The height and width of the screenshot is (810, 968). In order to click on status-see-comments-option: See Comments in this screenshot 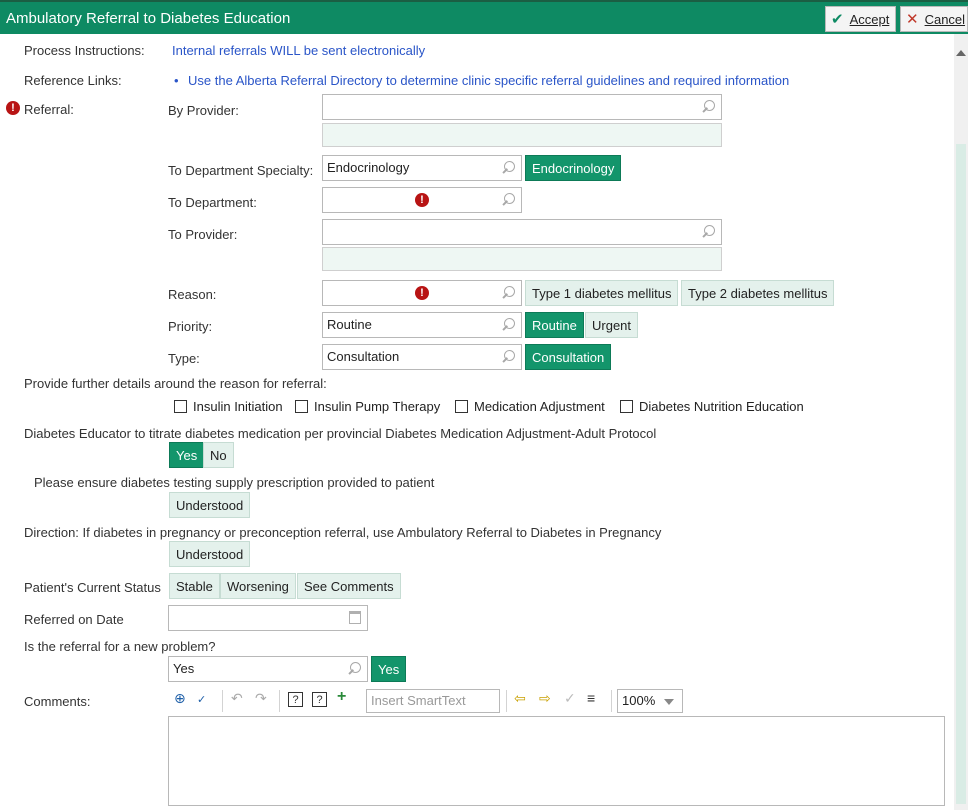, I will do `click(349, 586)`.